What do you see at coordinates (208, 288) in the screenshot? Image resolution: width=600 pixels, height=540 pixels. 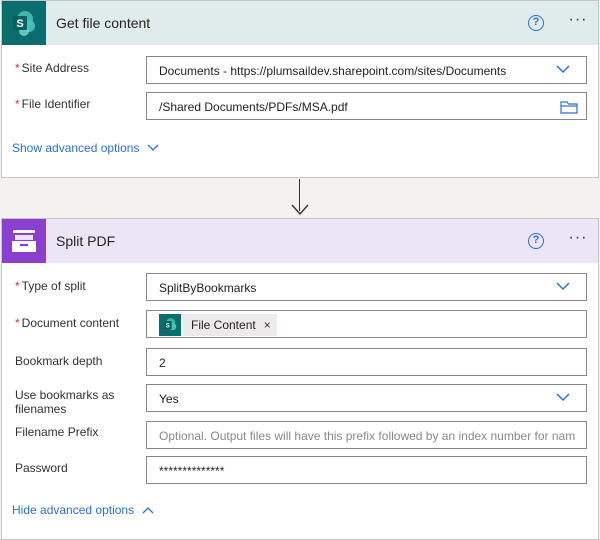 I see `type-of-split-value: SplitByBookmarks` at bounding box center [208, 288].